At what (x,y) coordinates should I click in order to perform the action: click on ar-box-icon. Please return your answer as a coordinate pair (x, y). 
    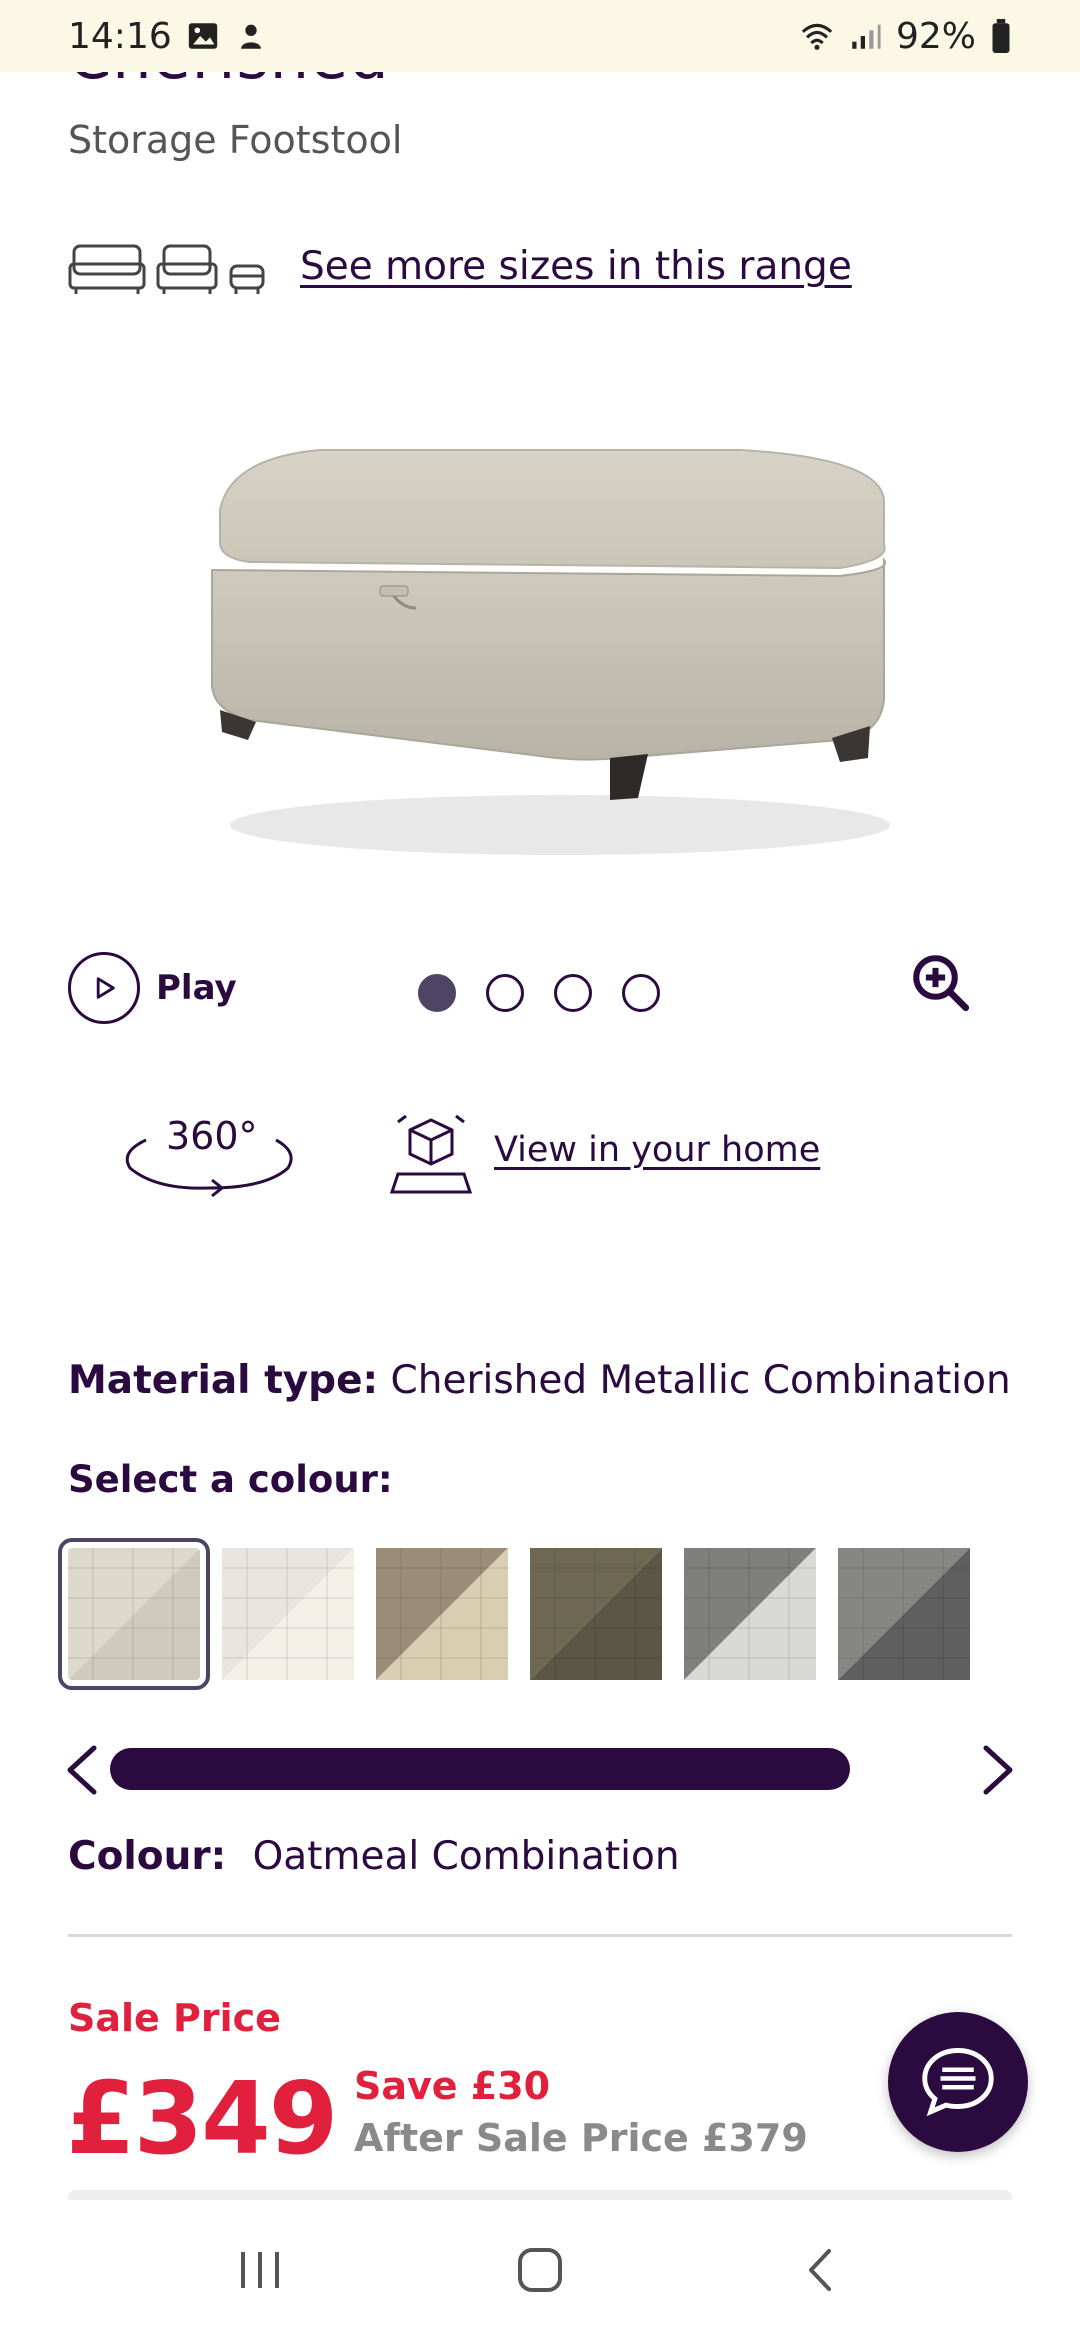
    Looking at the image, I should click on (431, 1155).